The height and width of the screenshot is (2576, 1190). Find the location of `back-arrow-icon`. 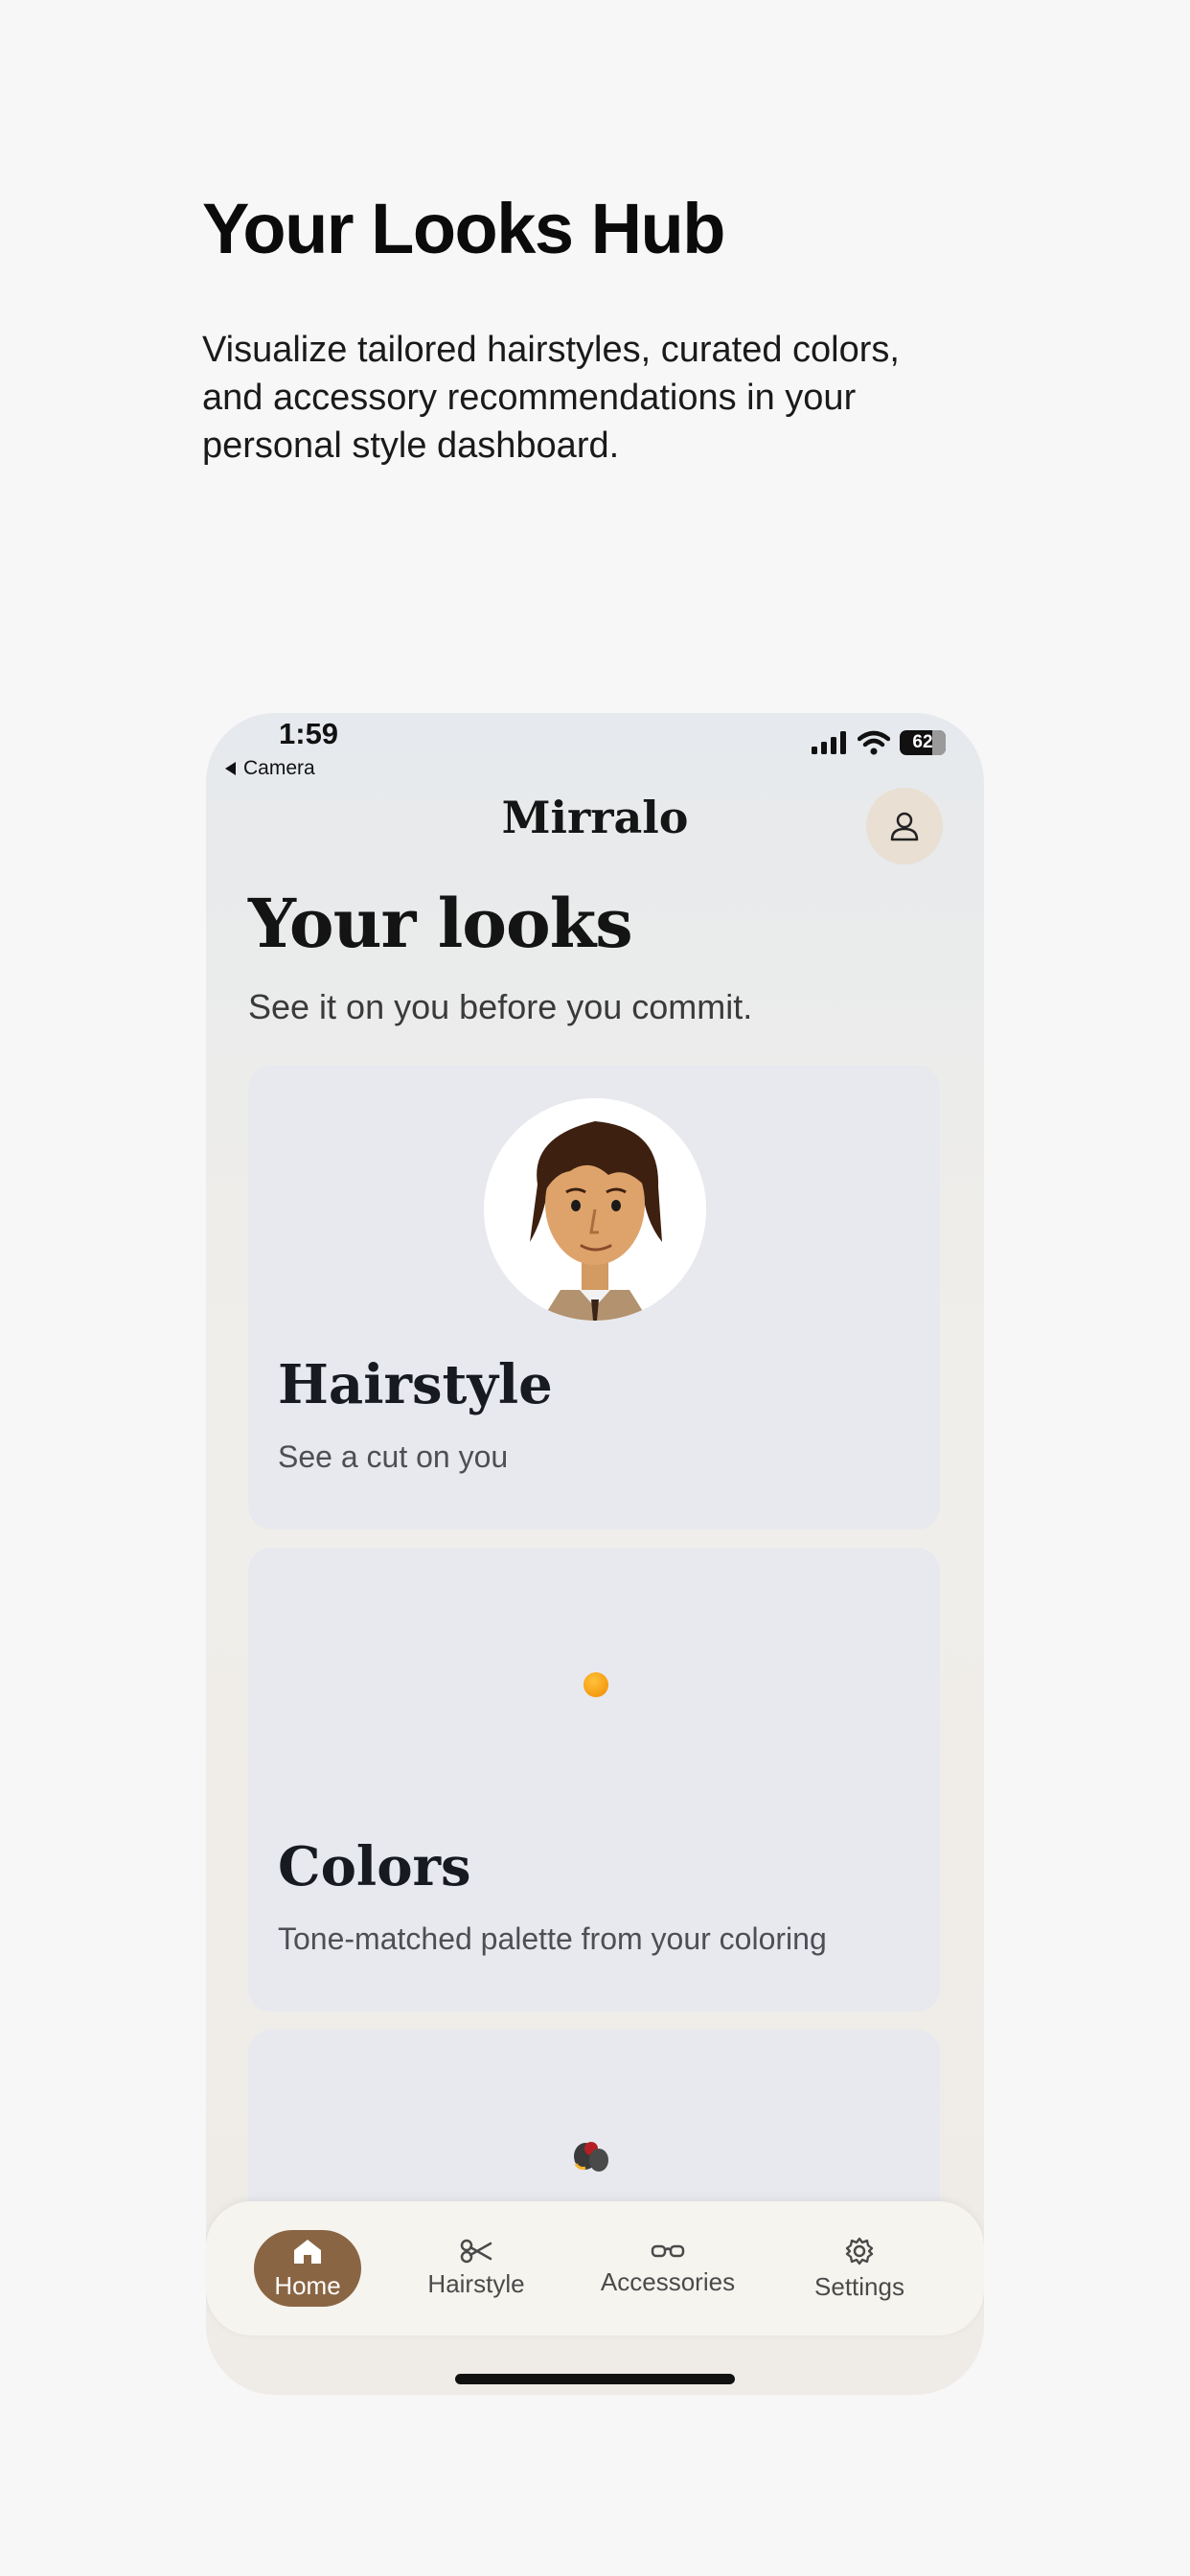

back-arrow-icon is located at coordinates (230, 768).